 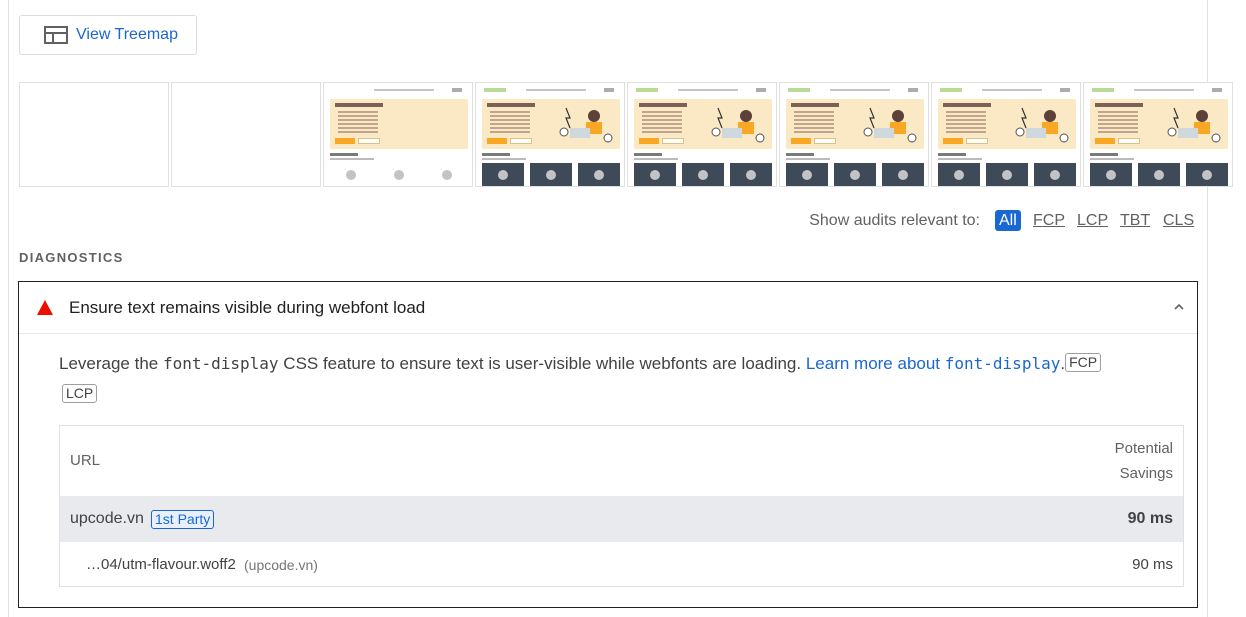 What do you see at coordinates (398, 134) in the screenshot?
I see `filmstrip-frame-partial` at bounding box center [398, 134].